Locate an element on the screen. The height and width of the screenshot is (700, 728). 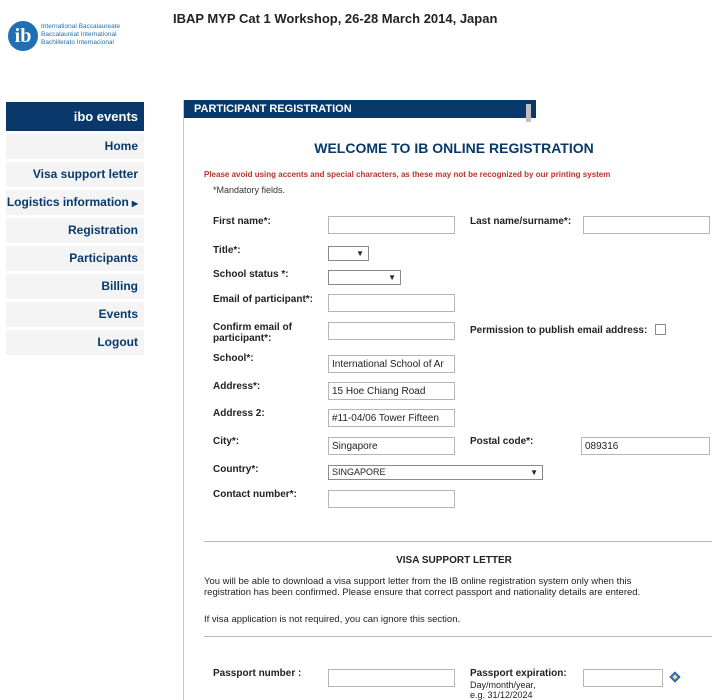
last-name-label: Last name/surname*: is located at coordinates (521, 221).